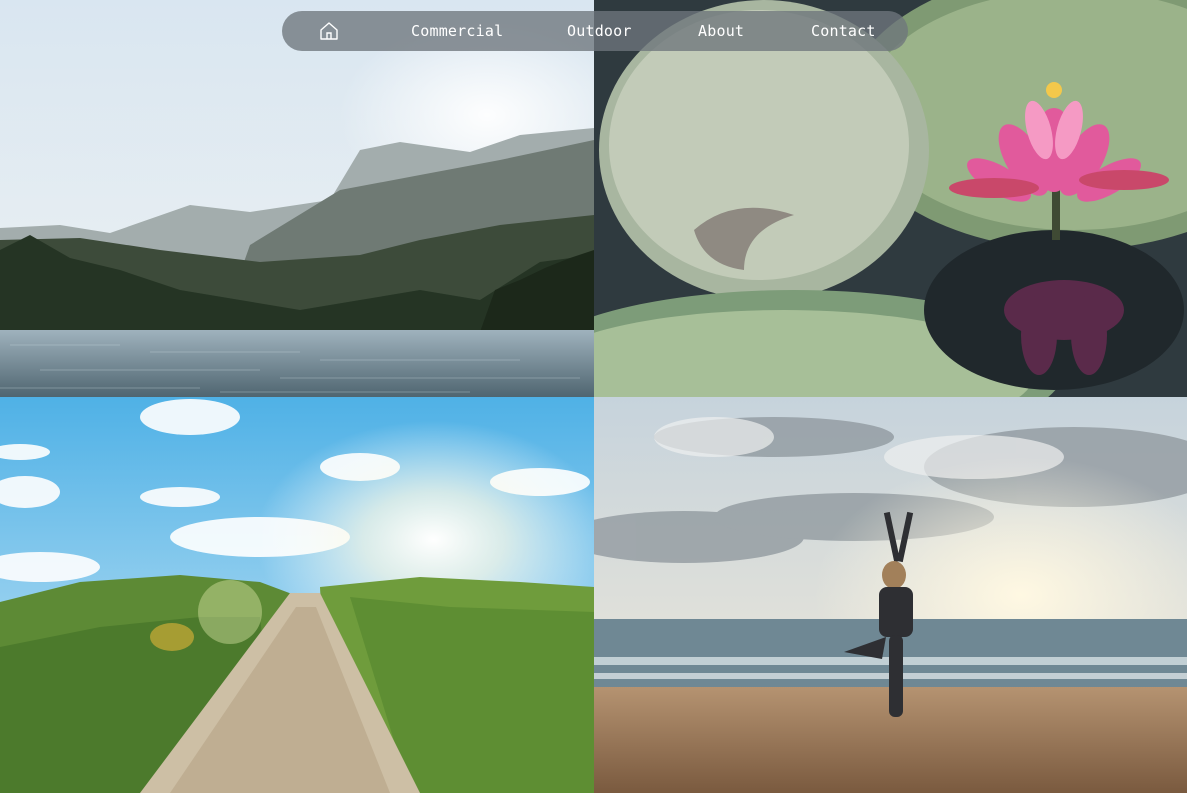  I want to click on nav-item-commercial: Commercial, so click(457, 31).